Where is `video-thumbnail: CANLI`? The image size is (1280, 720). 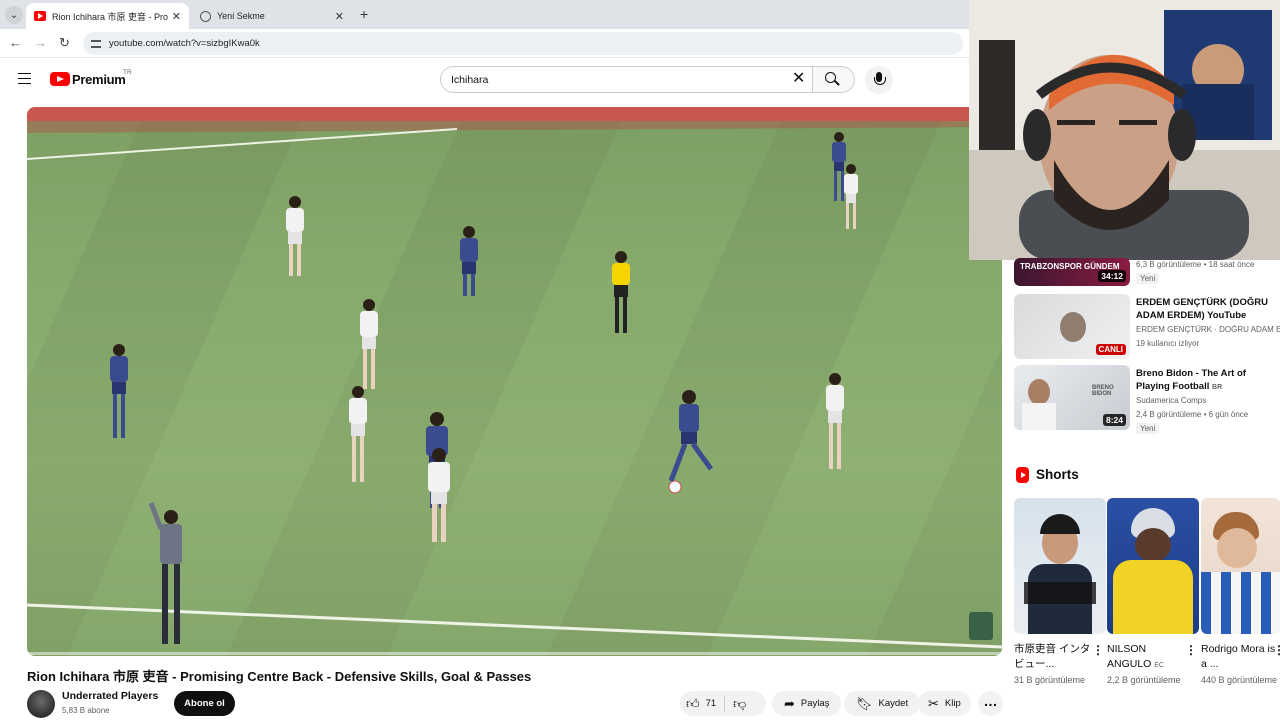 video-thumbnail: CANLI is located at coordinates (1072, 326).